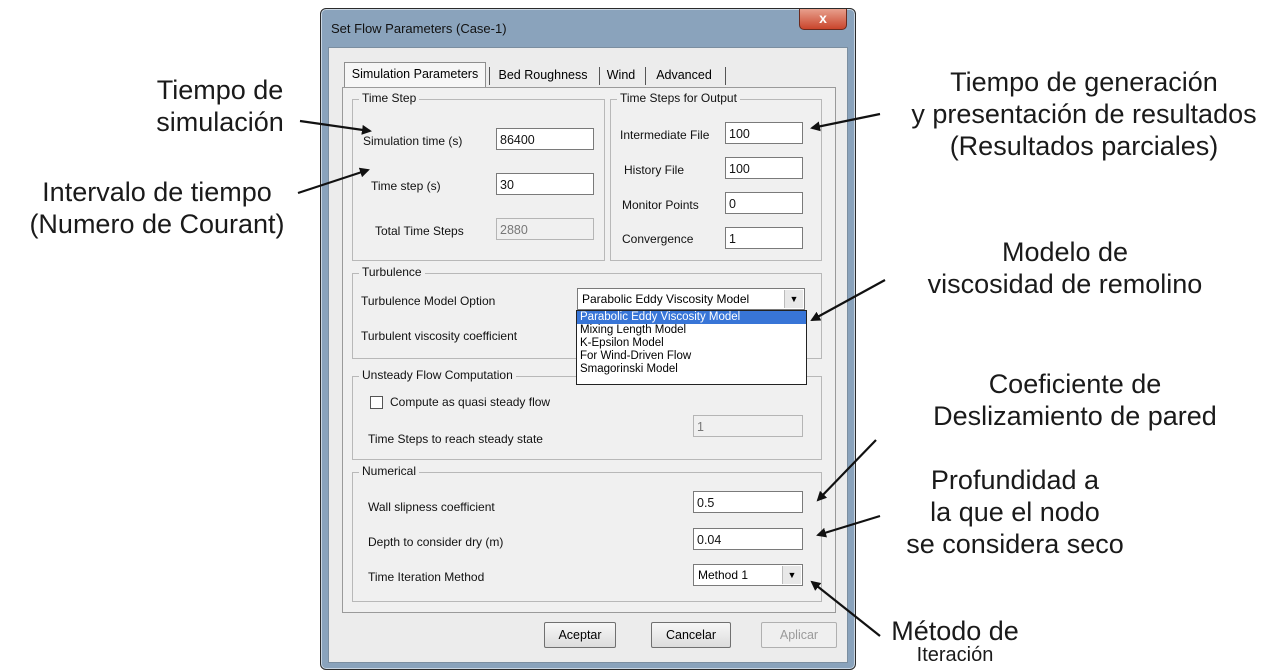 Image resolution: width=1288 pixels, height=672 pixels. I want to click on arrow-dry-depth, so click(848, 526).